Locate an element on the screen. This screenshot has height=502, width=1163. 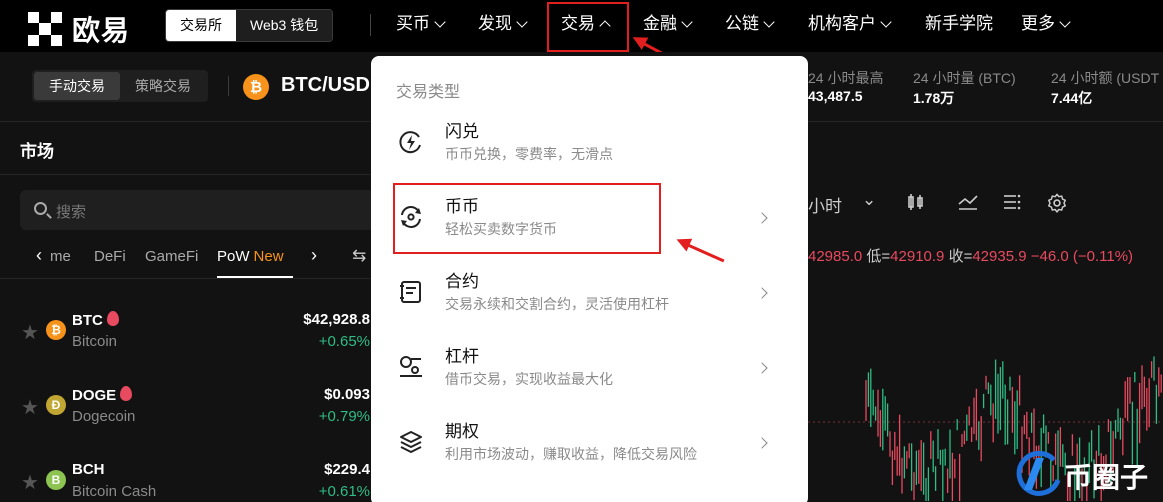
nav-institutional: 机构客户 is located at coordinates (850, 24).